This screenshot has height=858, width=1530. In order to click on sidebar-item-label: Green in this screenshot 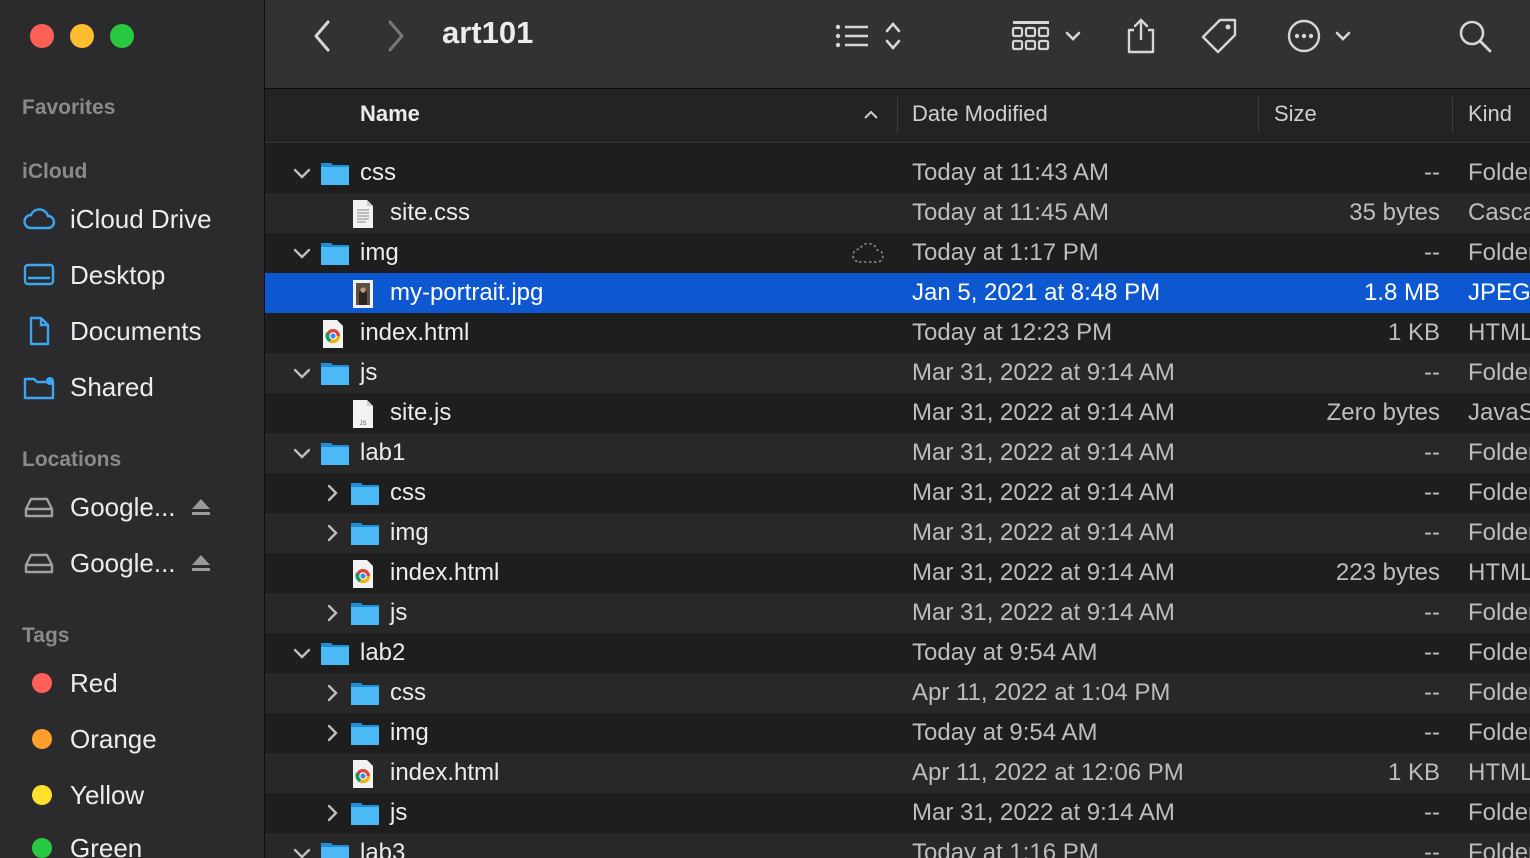, I will do `click(106, 845)`.